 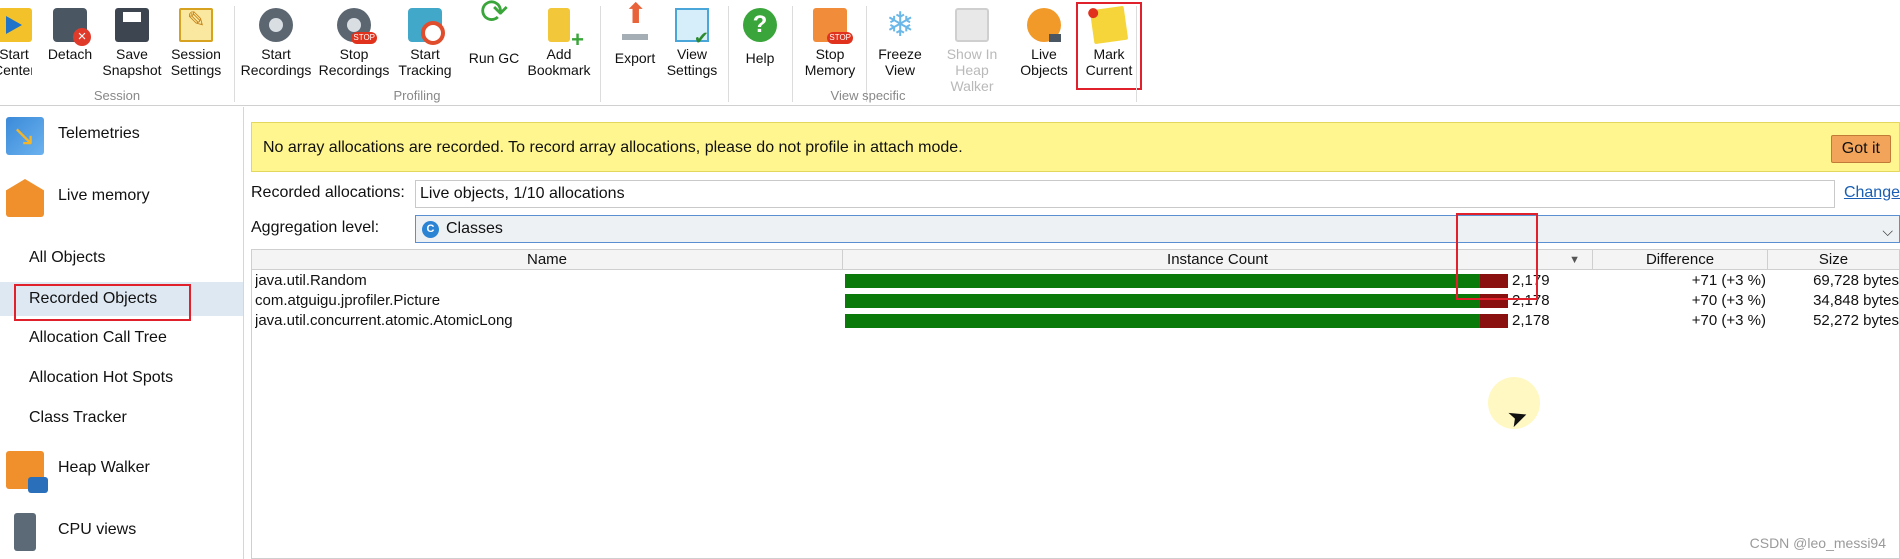 I want to click on save-snapshot-icon, so click(x=132, y=25).